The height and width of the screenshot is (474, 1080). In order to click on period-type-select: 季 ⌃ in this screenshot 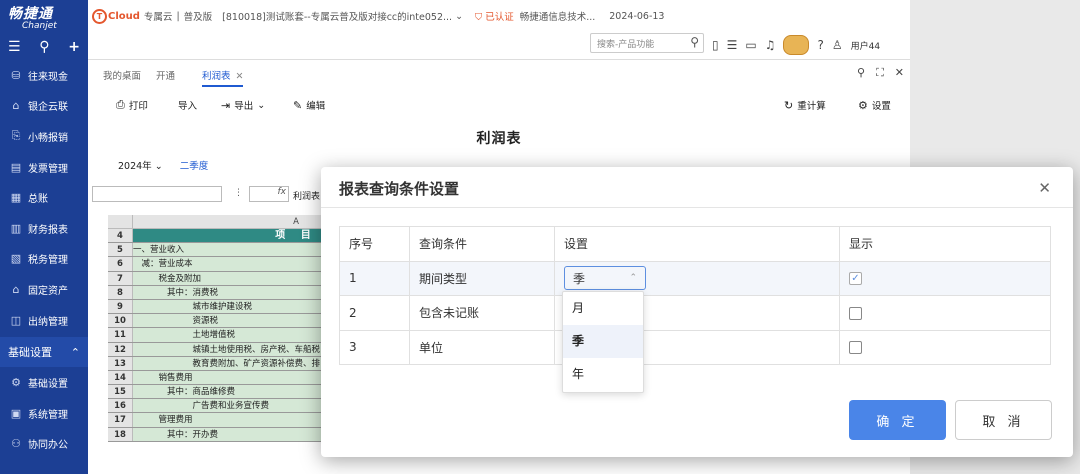, I will do `click(605, 278)`.